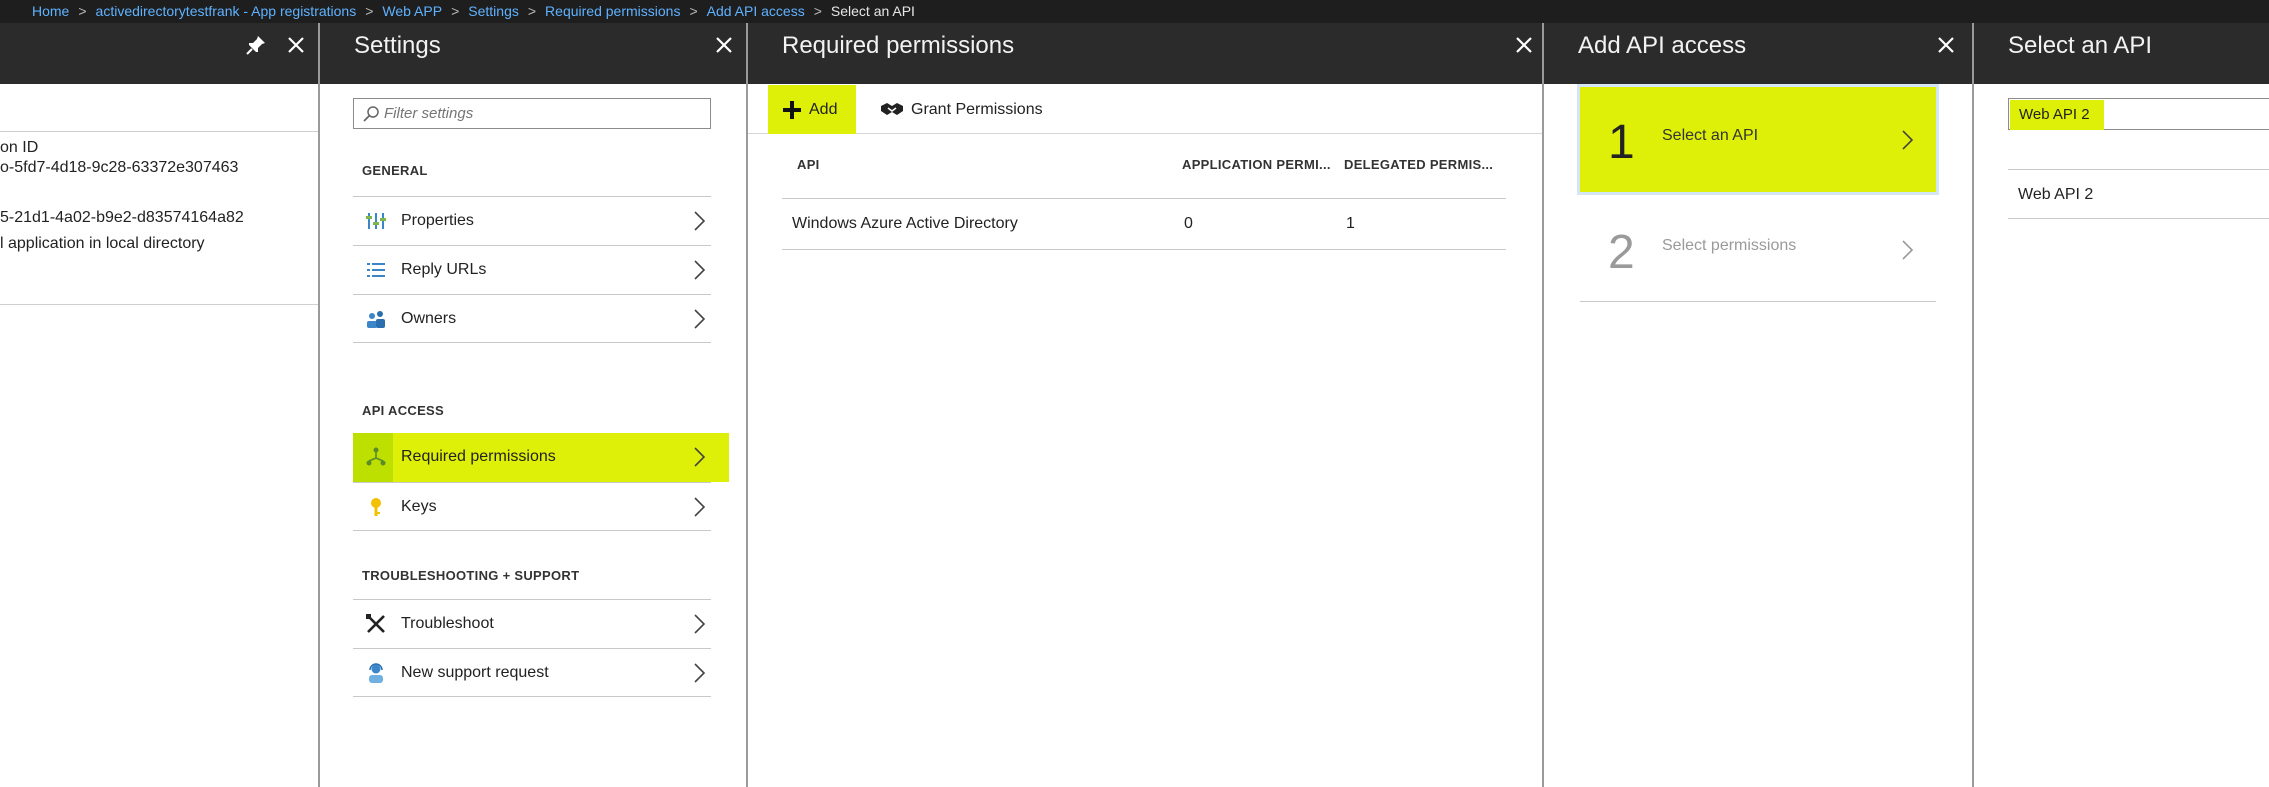  What do you see at coordinates (612, 11) in the screenshot?
I see `breadcrumb-required-permissions: Required permissions` at bounding box center [612, 11].